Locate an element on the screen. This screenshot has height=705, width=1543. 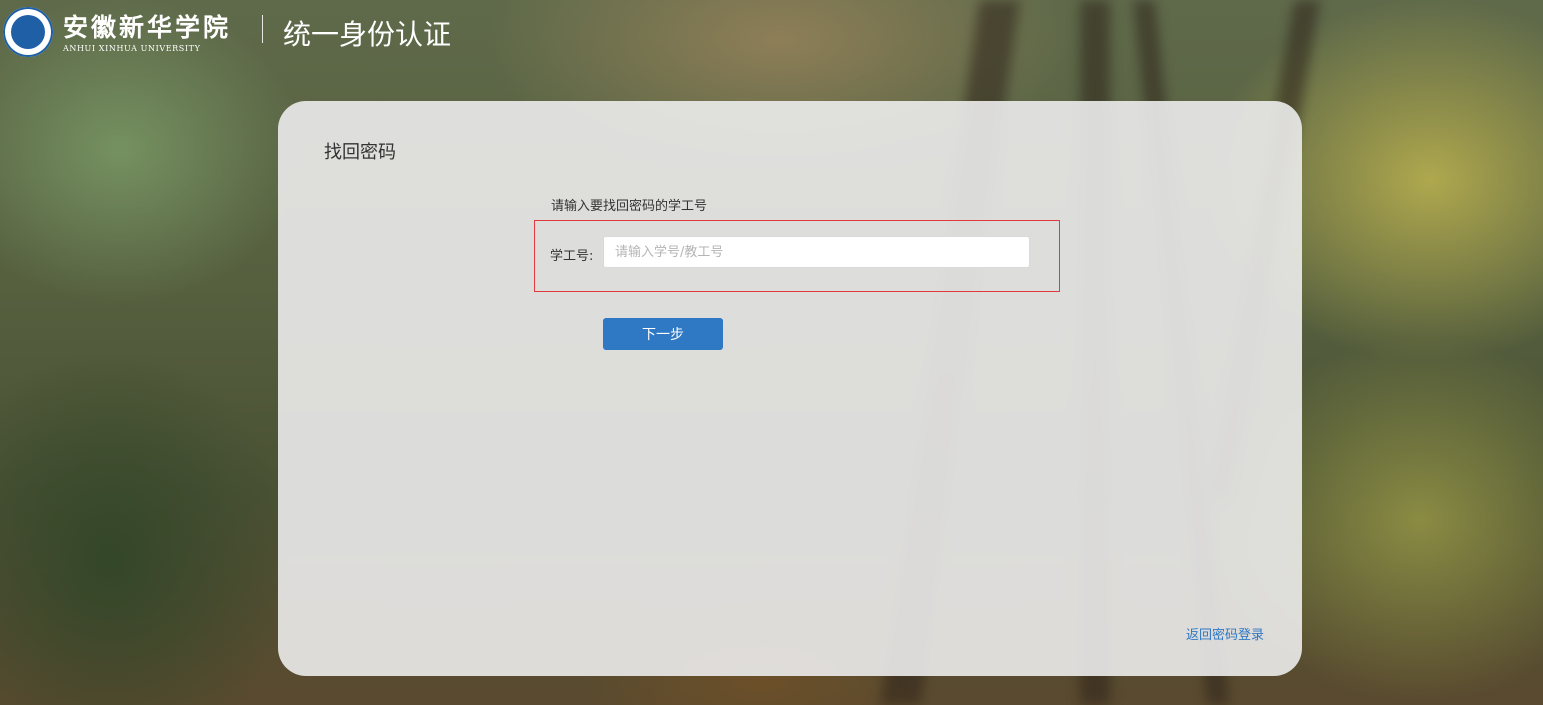
school-name-en: ANHUI XINHUA UNIVERSITY is located at coordinates (132, 48).